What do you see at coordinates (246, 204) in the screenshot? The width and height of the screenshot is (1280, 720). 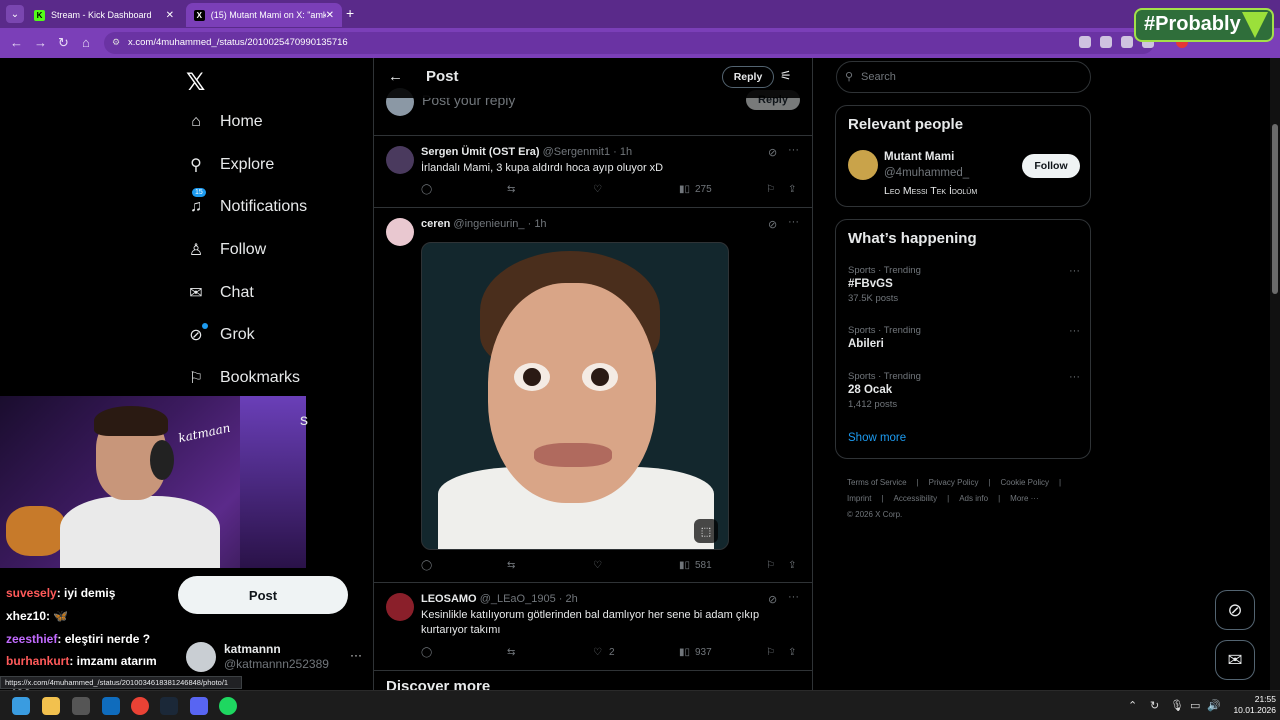 I see `nav-notifications: ♫ 15 Notifications` at bounding box center [246, 204].